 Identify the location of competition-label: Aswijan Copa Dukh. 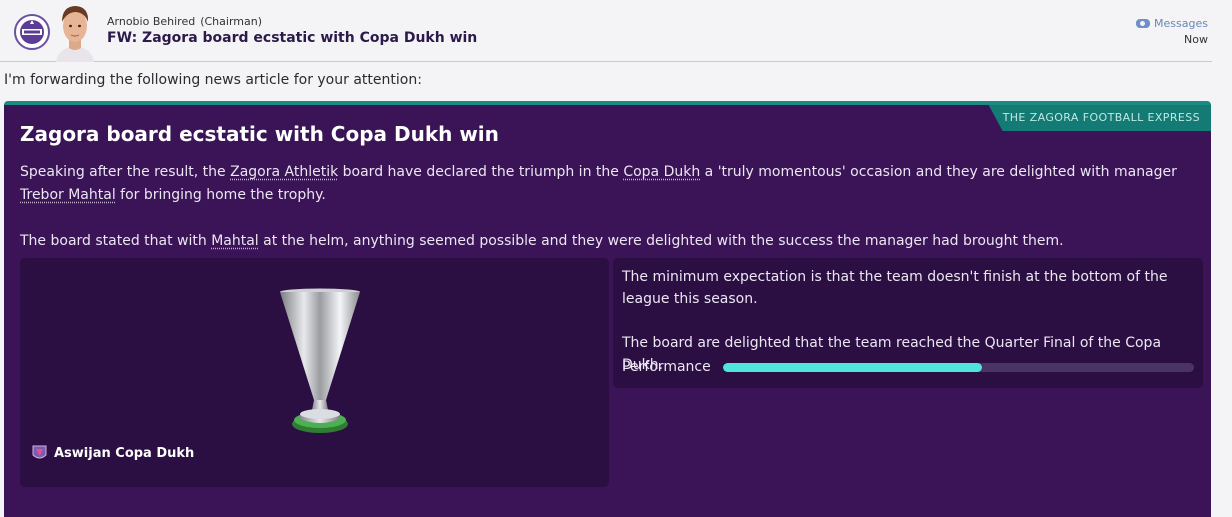
(113, 453).